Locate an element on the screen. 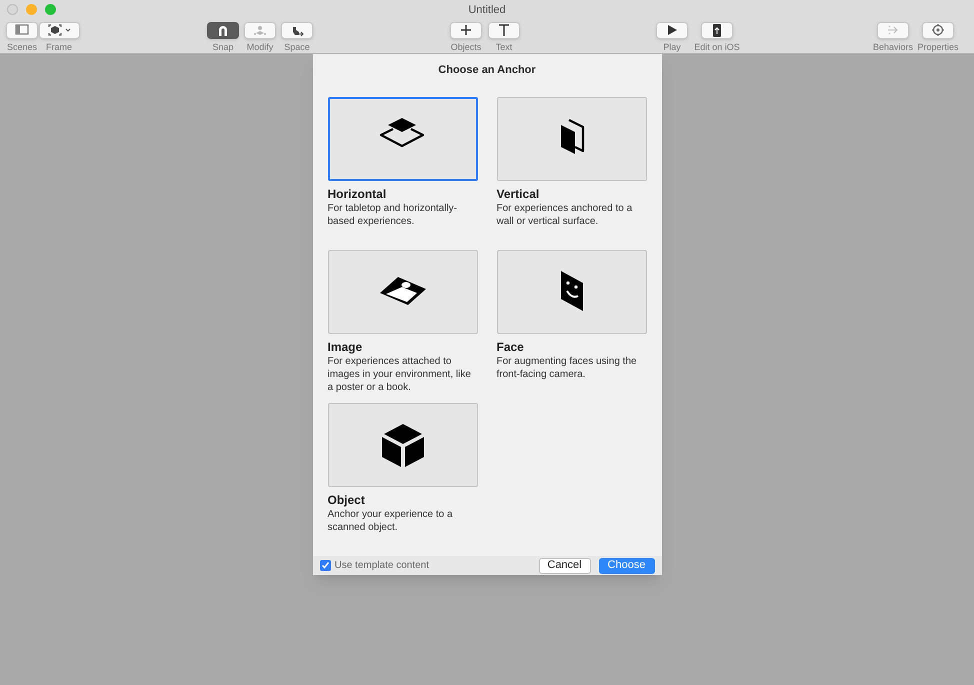 This screenshot has width=974, height=685. anchor-description: For tabletop and horizontally-based experiences. is located at coordinates (393, 215).